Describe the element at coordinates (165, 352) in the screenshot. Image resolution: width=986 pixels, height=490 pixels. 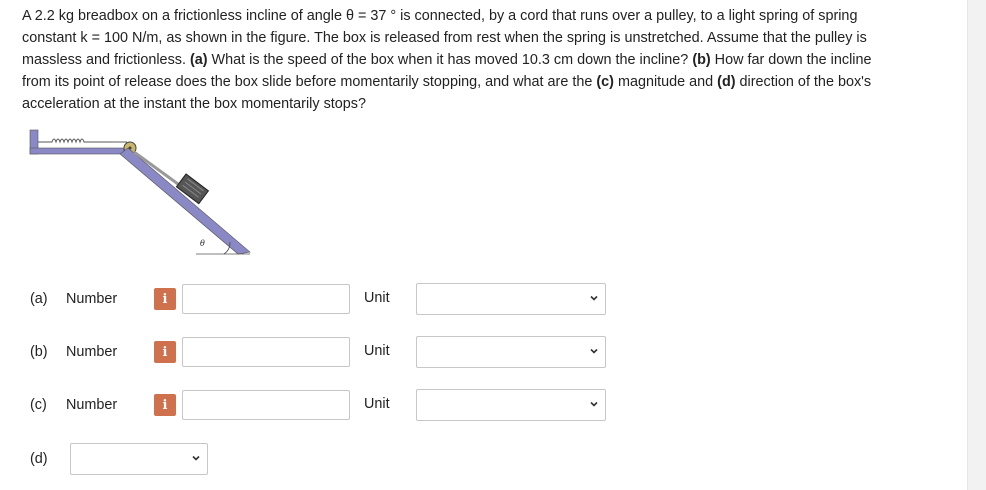
I see `info-button-b: i` at that location.